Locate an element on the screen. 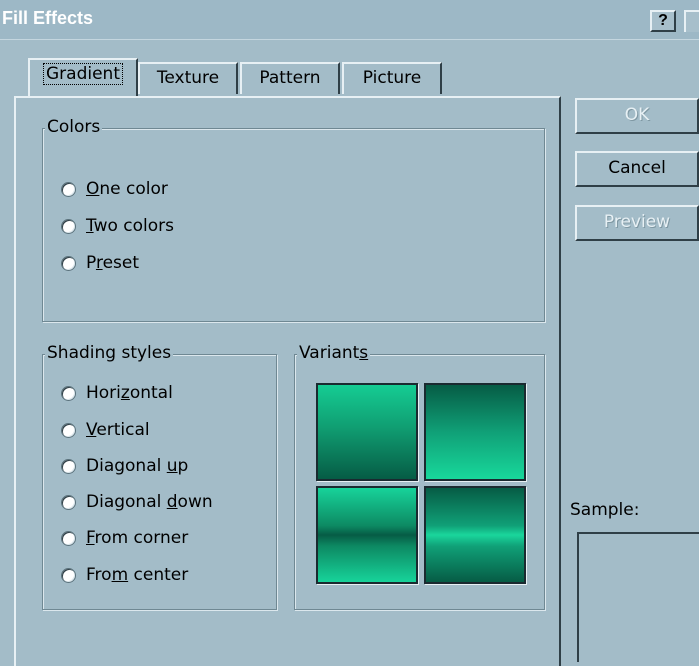  radio-one-color: One color is located at coordinates (114, 189).